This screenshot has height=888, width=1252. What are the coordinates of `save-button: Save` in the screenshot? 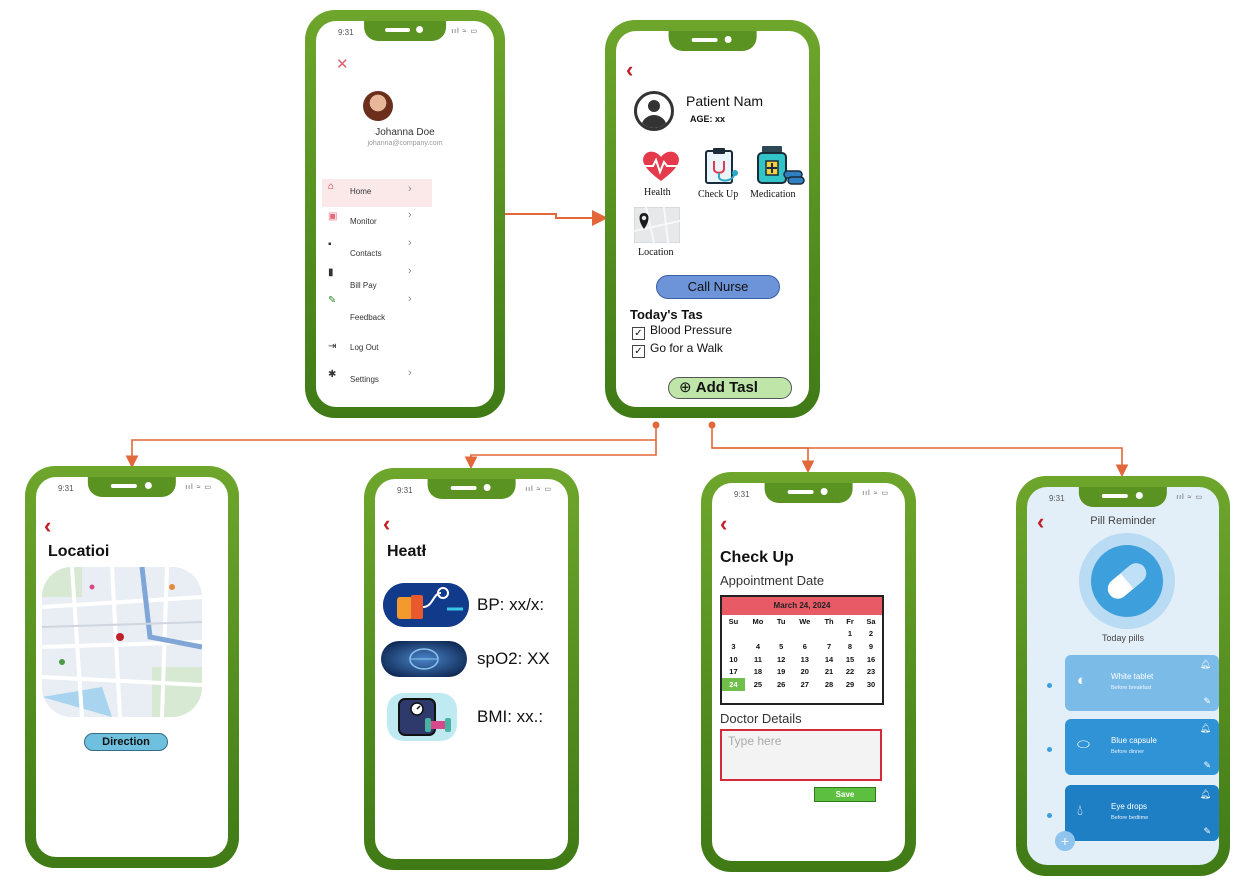 It's located at (845, 794).